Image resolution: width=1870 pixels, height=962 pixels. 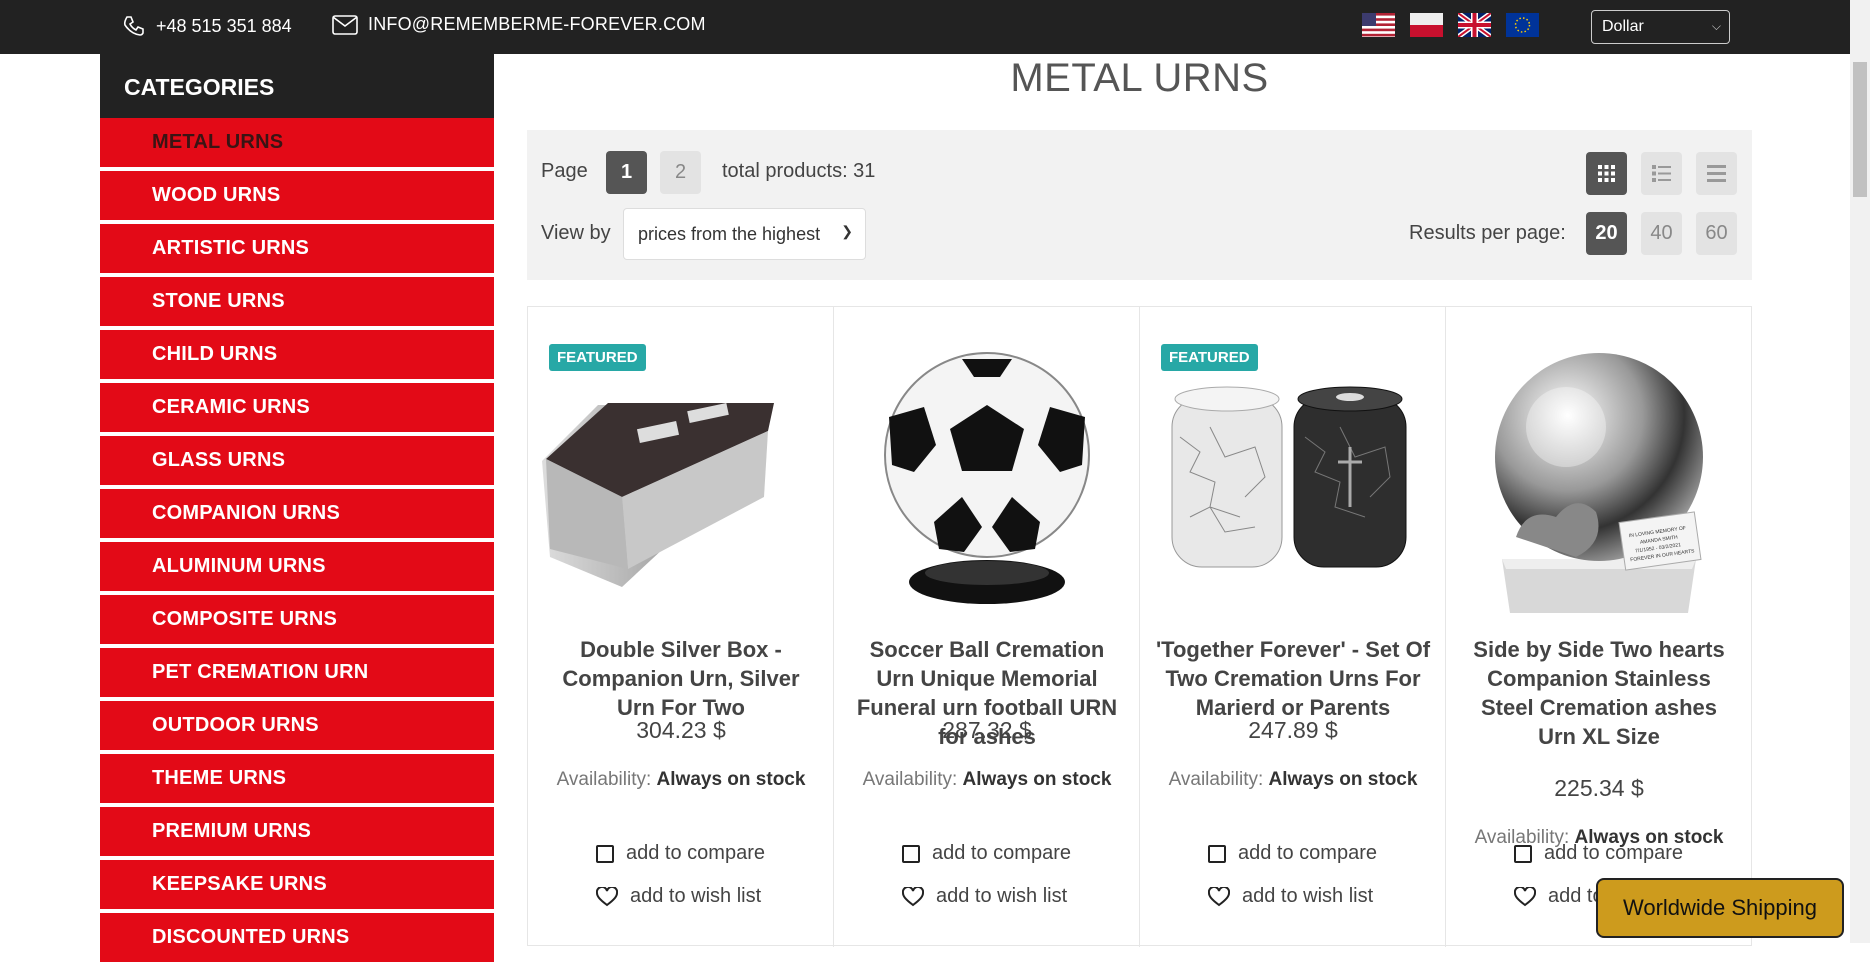 I want to click on currency-value: Dollar, so click(x=1623, y=26).